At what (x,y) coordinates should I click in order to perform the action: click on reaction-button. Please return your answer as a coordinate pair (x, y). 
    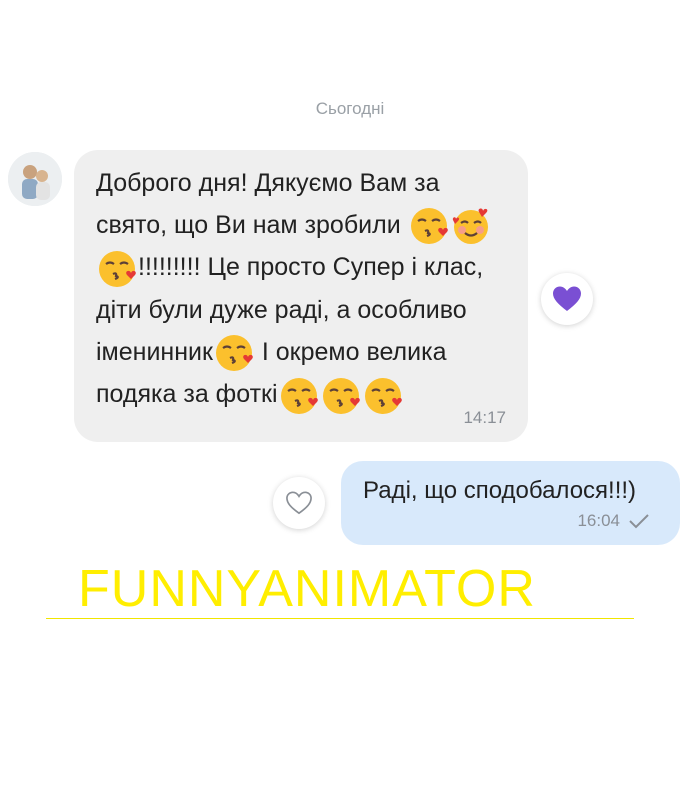
    Looking at the image, I should click on (567, 299).